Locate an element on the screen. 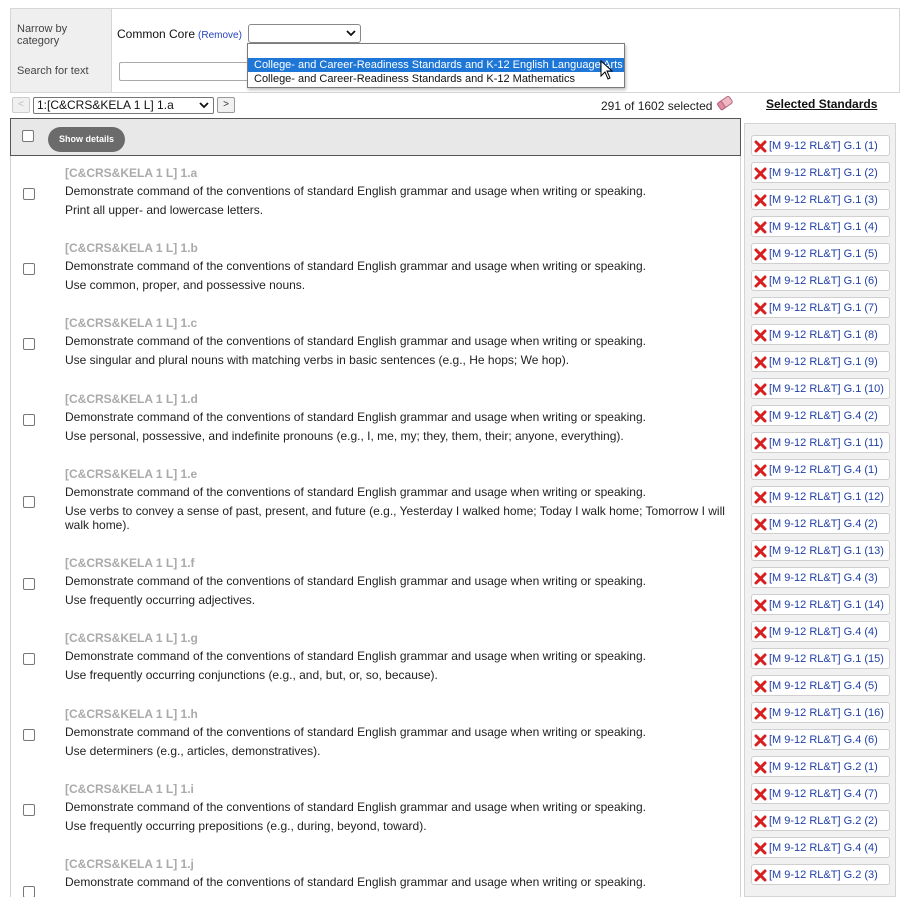 This screenshot has width=909, height=897. mouse-cursor-icon is located at coordinates (607, 70).